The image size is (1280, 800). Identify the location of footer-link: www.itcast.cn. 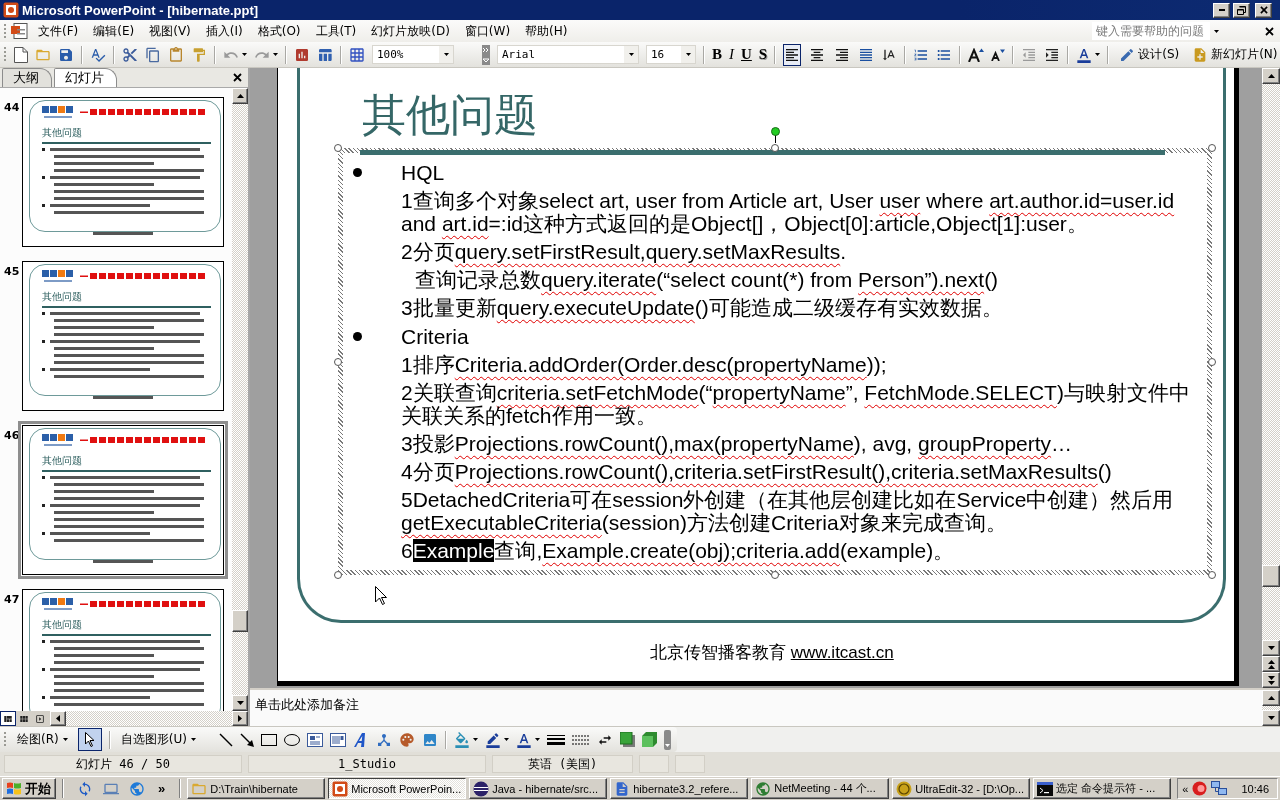
(842, 652).